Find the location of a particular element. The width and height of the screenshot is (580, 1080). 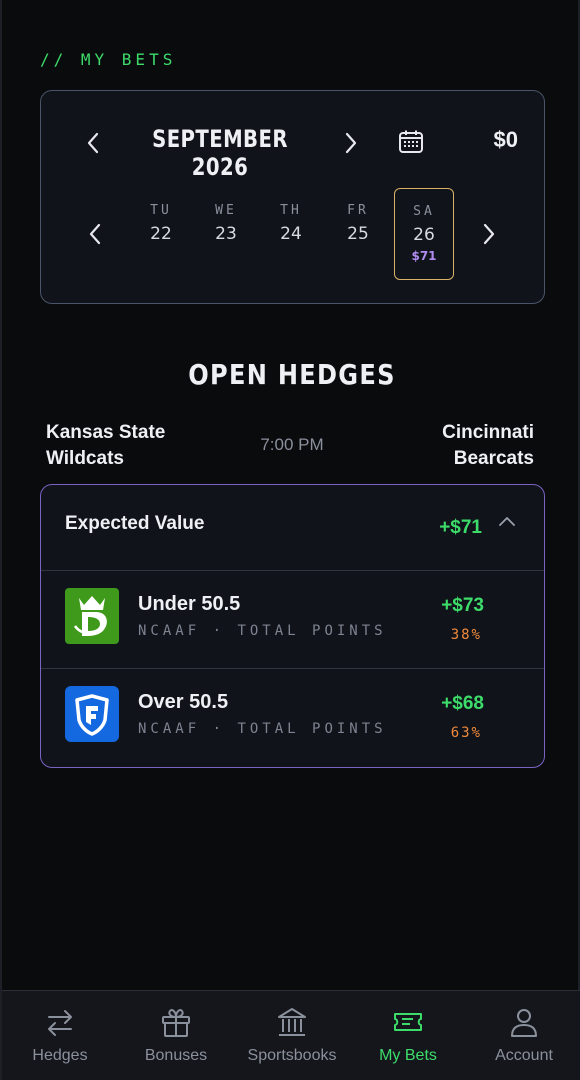

day-cell-we: WE 23 is located at coordinates (226, 223).